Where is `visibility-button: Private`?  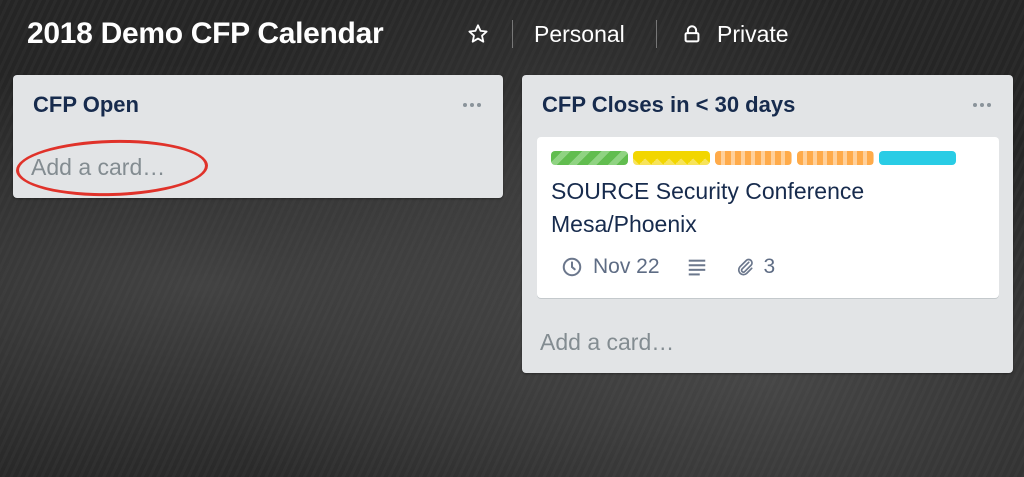 visibility-button: Private is located at coordinates (735, 34).